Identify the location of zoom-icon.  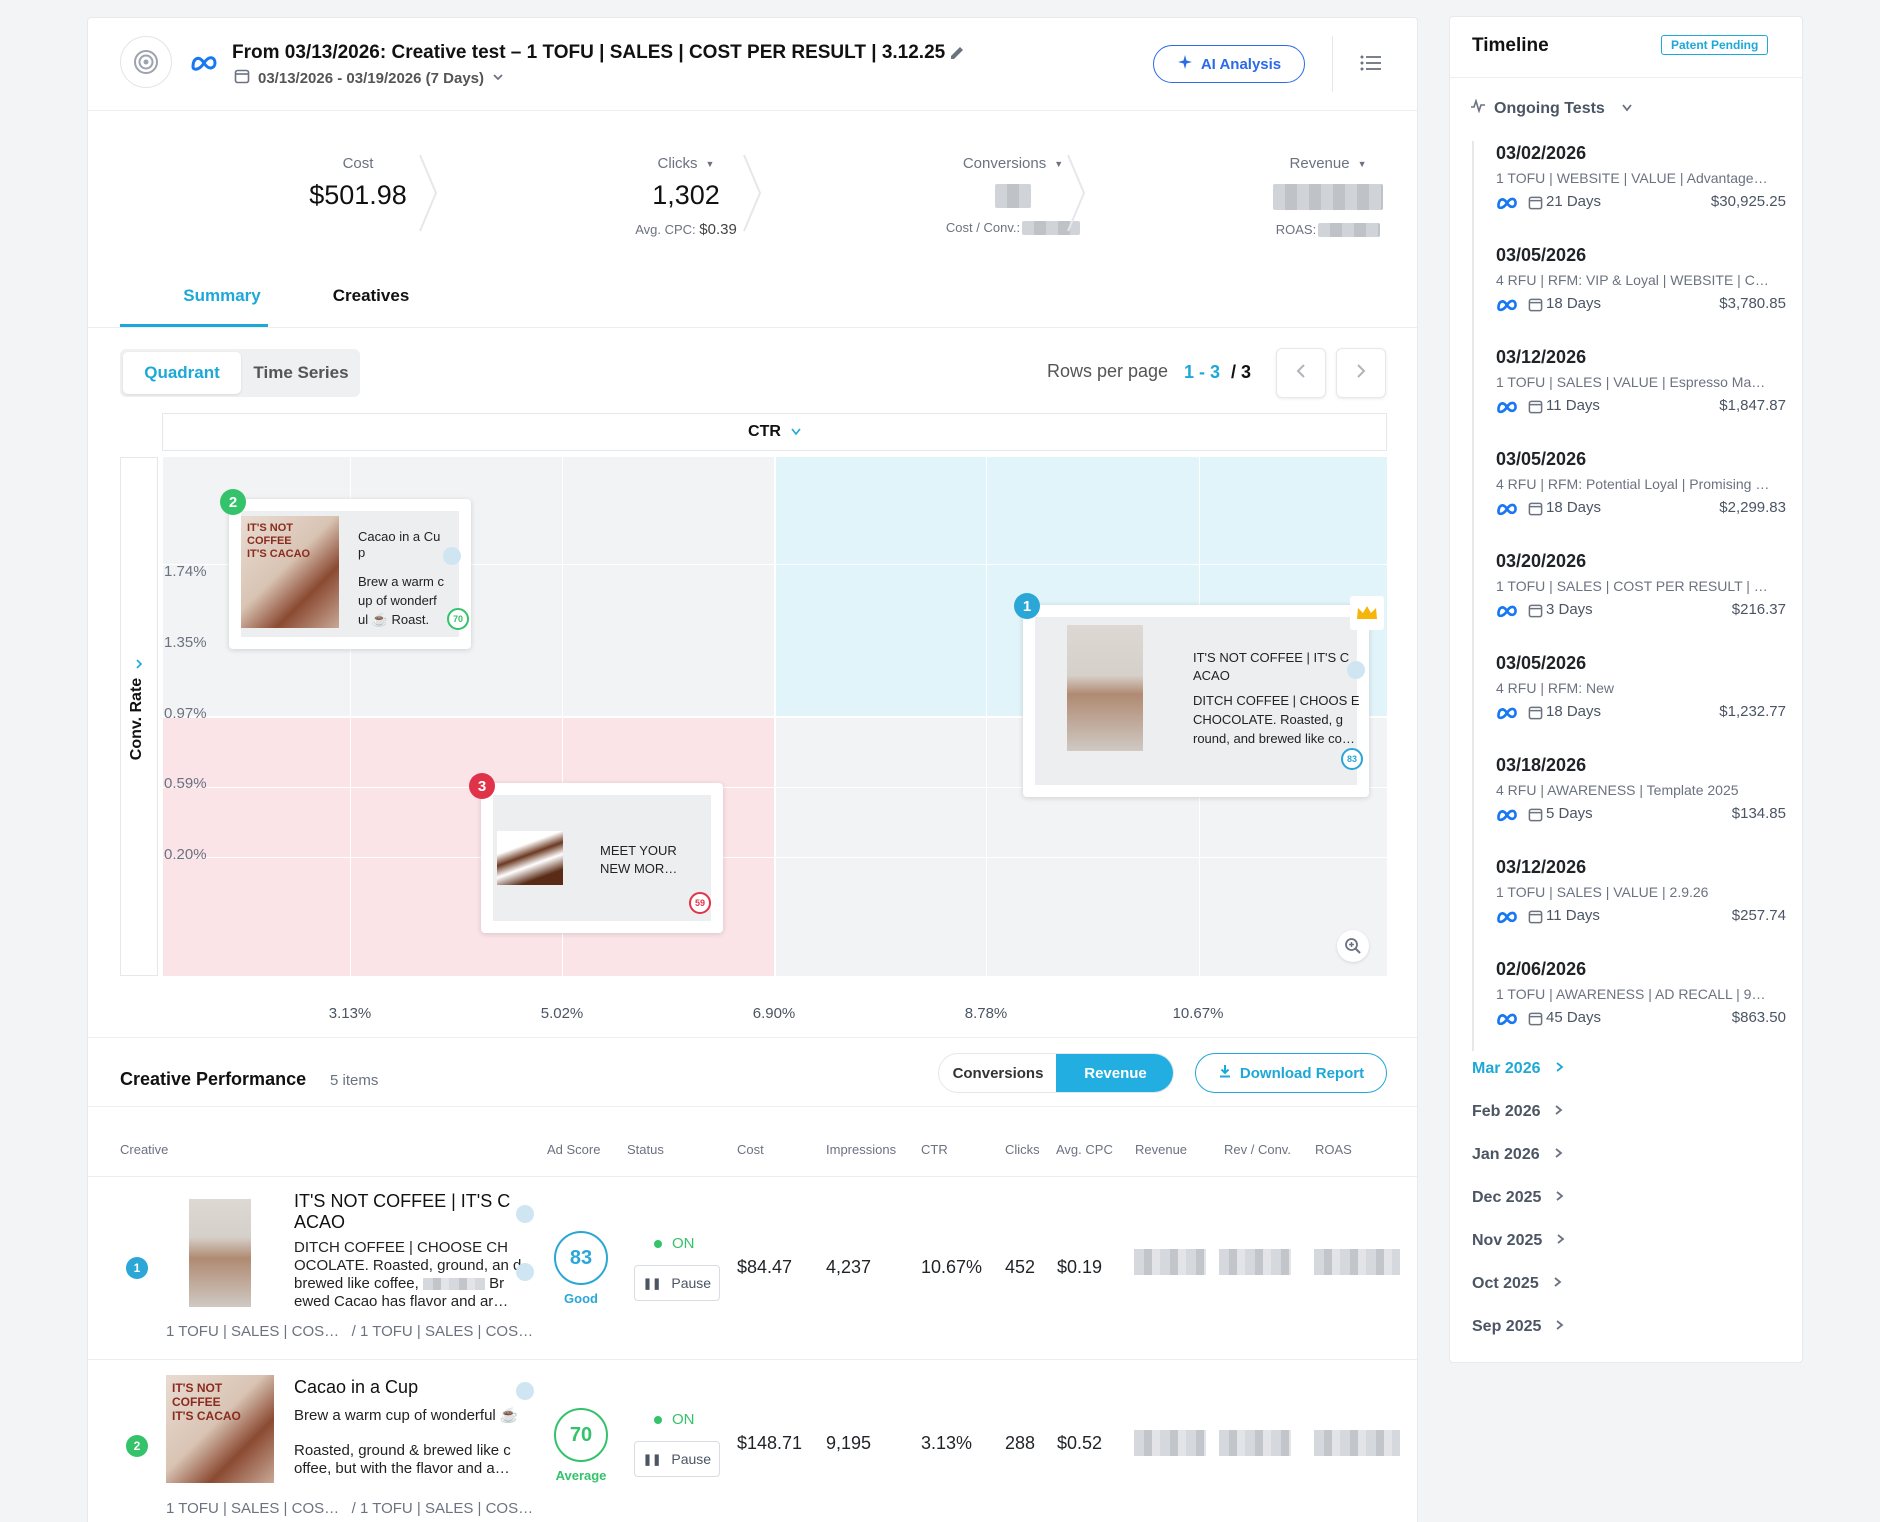
(1353, 946).